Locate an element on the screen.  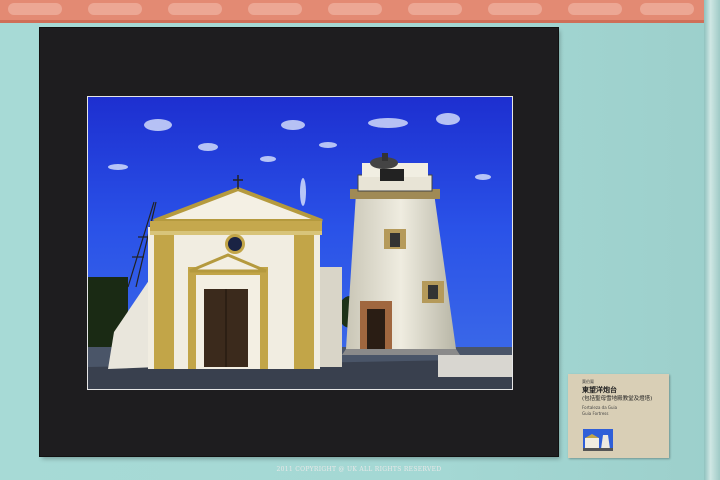
card-title-sub: (包括聖母雪地殿教堂及燈塔) is located at coordinates (617, 399).